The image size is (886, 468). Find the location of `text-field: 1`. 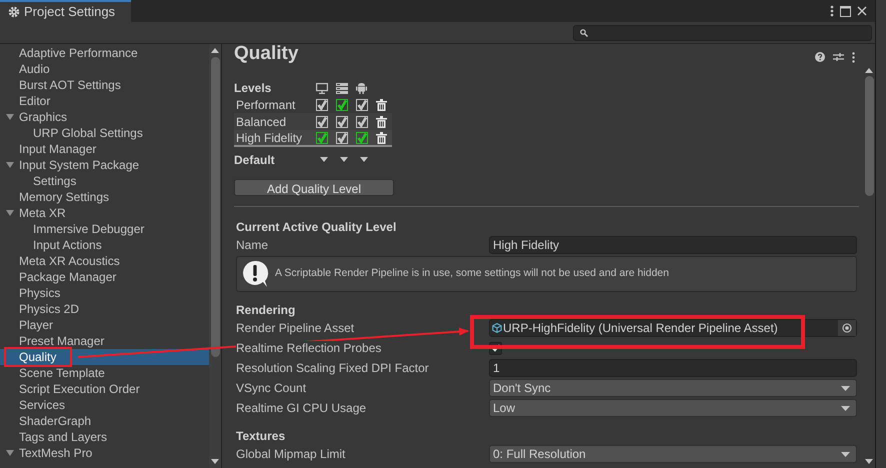

text-field: 1 is located at coordinates (673, 368).